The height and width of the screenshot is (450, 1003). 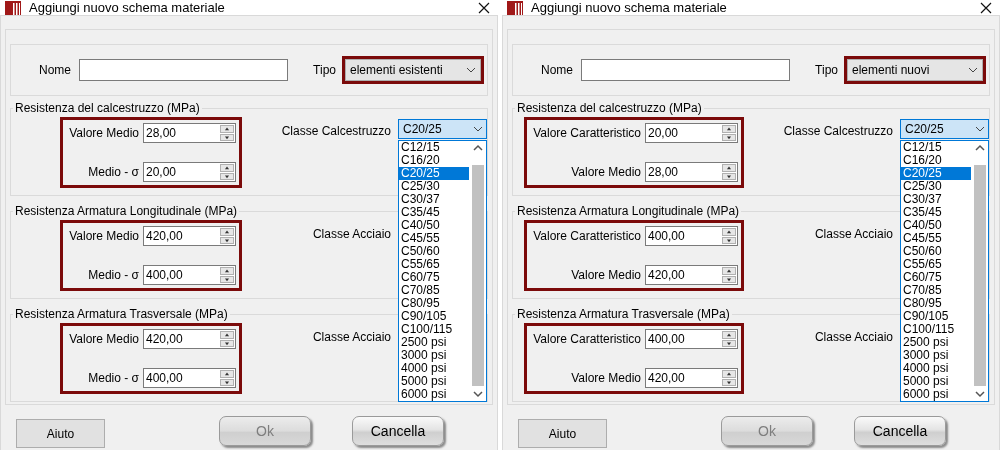 I want to click on group-title: Resistenza Armatura Longitudinale (MPa), so click(x=126, y=211).